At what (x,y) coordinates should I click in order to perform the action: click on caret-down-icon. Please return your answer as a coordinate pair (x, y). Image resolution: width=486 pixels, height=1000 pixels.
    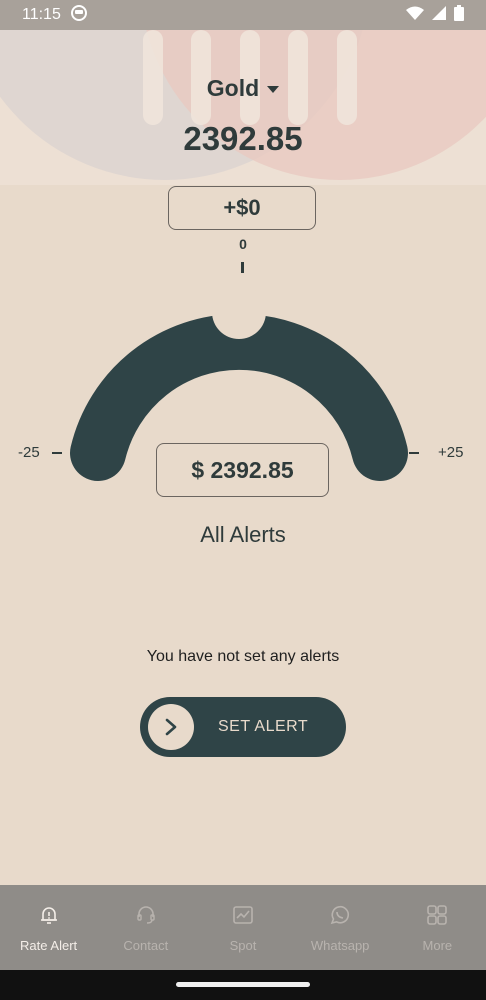
    Looking at the image, I should click on (273, 90).